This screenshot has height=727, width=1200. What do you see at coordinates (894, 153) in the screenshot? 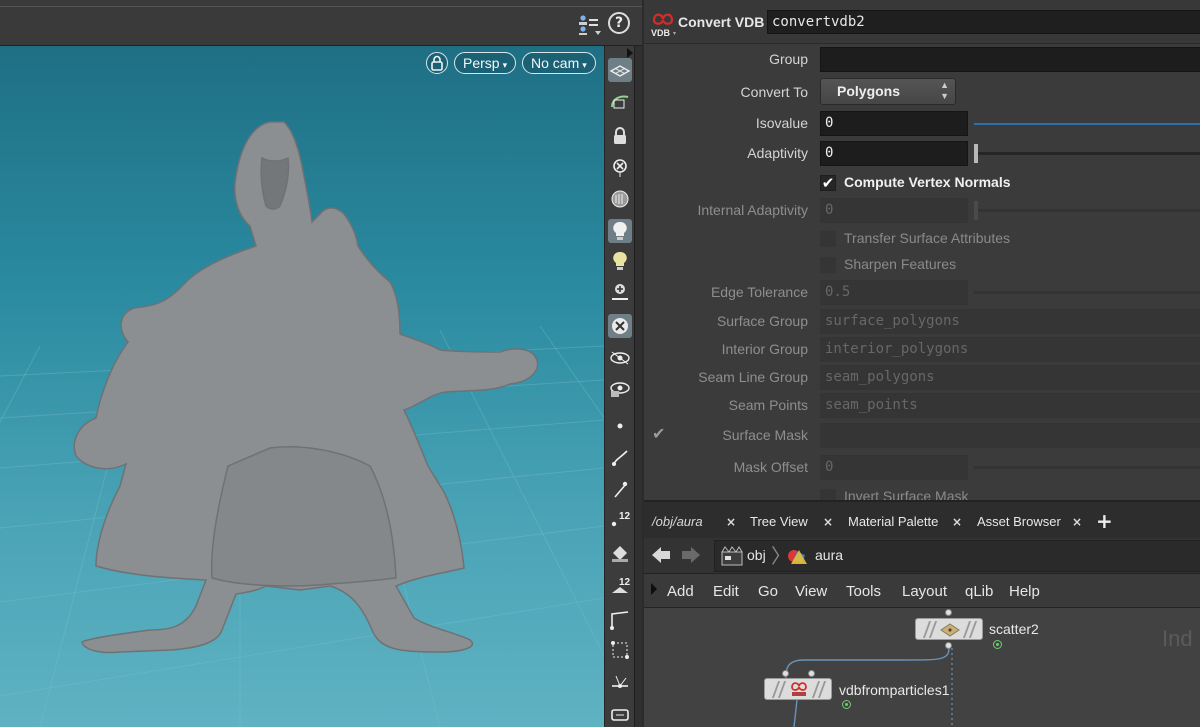
I see `adaptivity-field: 0` at bounding box center [894, 153].